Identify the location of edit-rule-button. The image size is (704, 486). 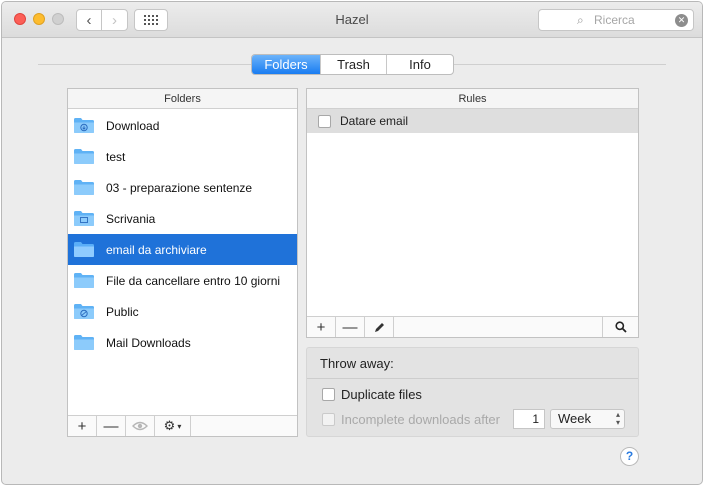
(379, 327).